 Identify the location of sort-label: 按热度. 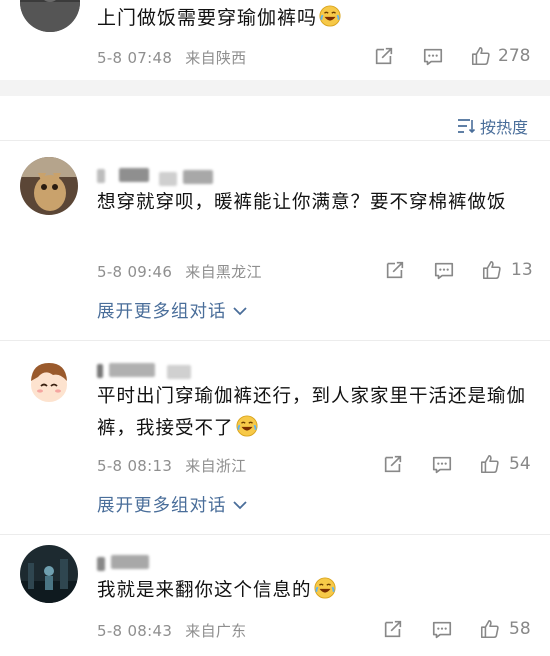
(504, 127).